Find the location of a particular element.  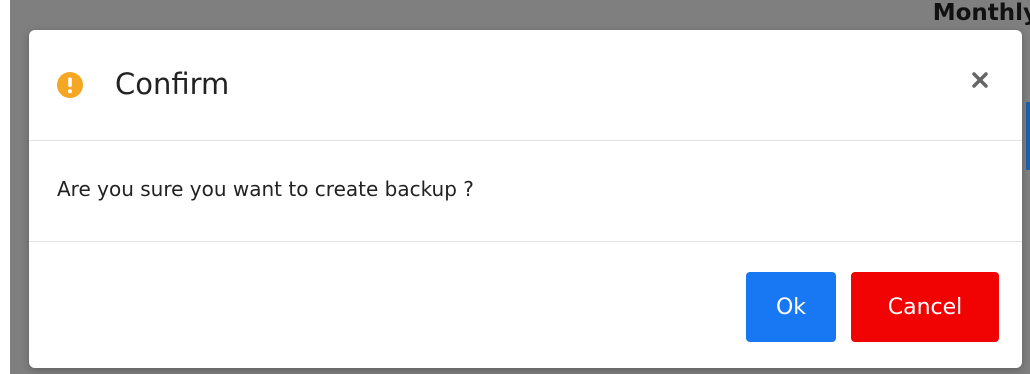

dialog-title: Confirm is located at coordinates (172, 84).